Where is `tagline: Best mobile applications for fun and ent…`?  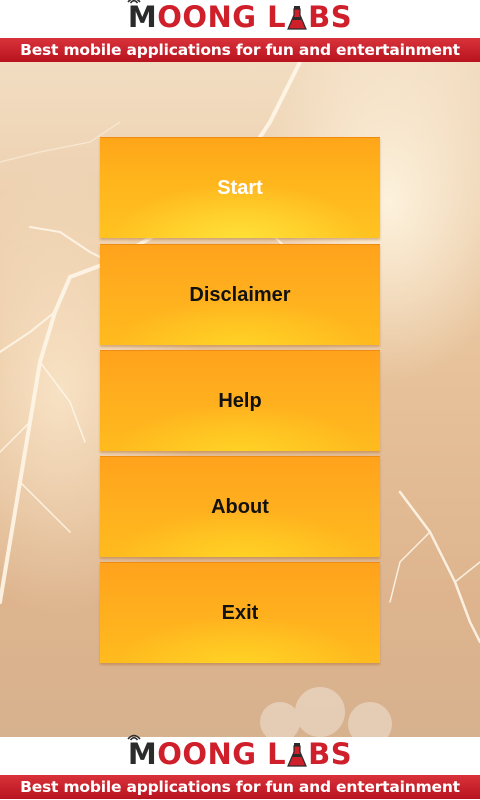 tagline: Best mobile applications for fun and ent… is located at coordinates (240, 50).